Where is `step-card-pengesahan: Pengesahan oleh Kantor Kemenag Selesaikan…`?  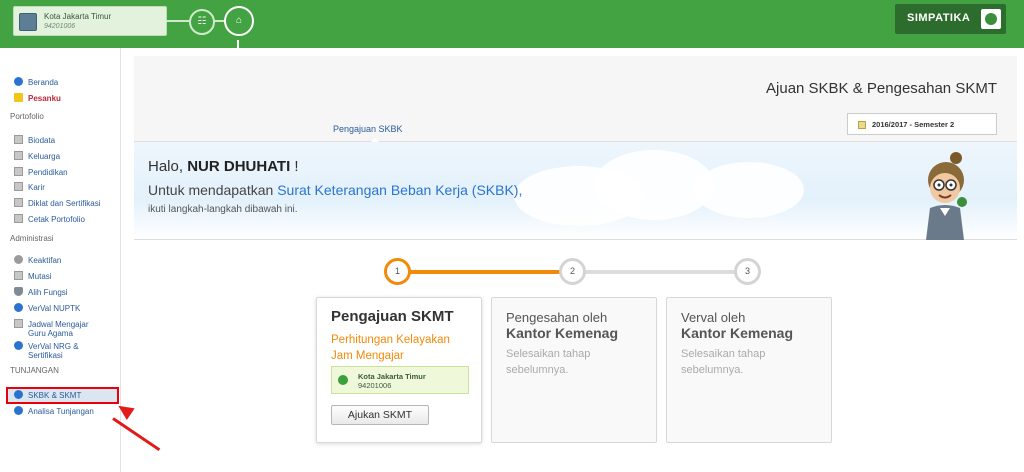
step-card-pengesahan: Pengesahan oleh Kantor Kemenag Selesaikan… is located at coordinates (574, 370).